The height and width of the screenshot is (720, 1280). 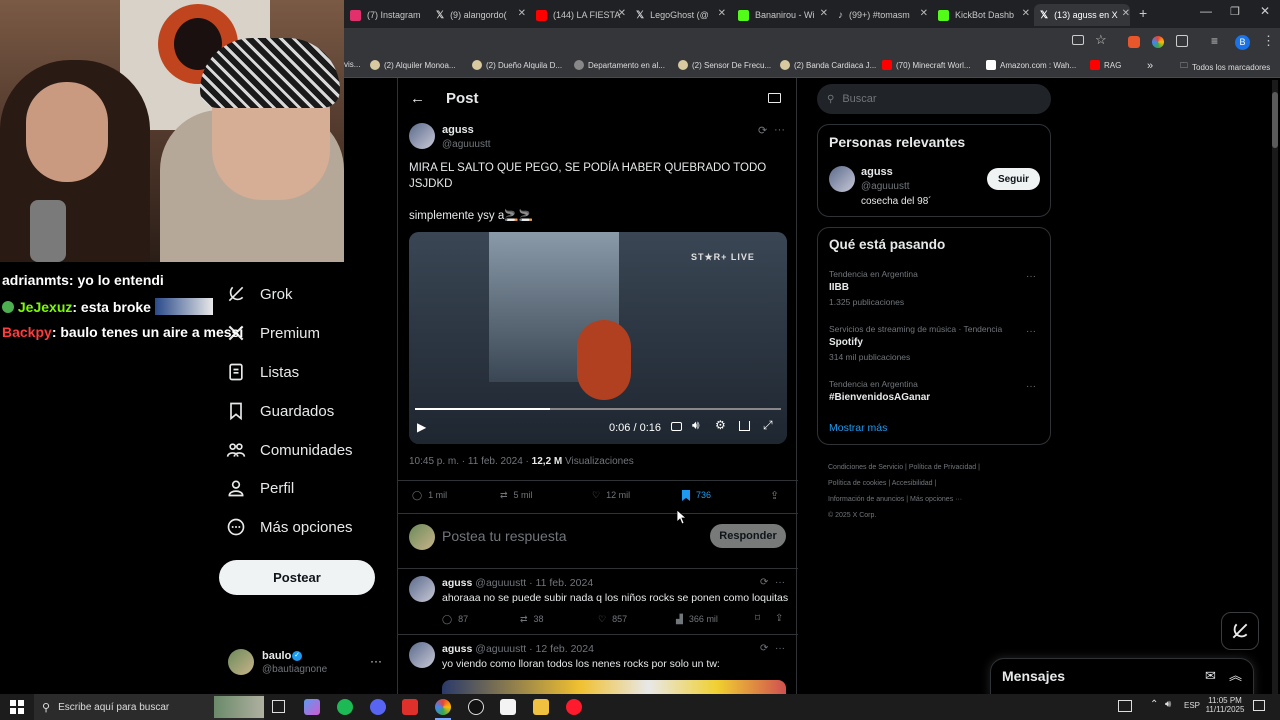 What do you see at coordinates (516, 495) in the screenshot?
I see `repost-button: ⇄ 5 mil` at bounding box center [516, 495].